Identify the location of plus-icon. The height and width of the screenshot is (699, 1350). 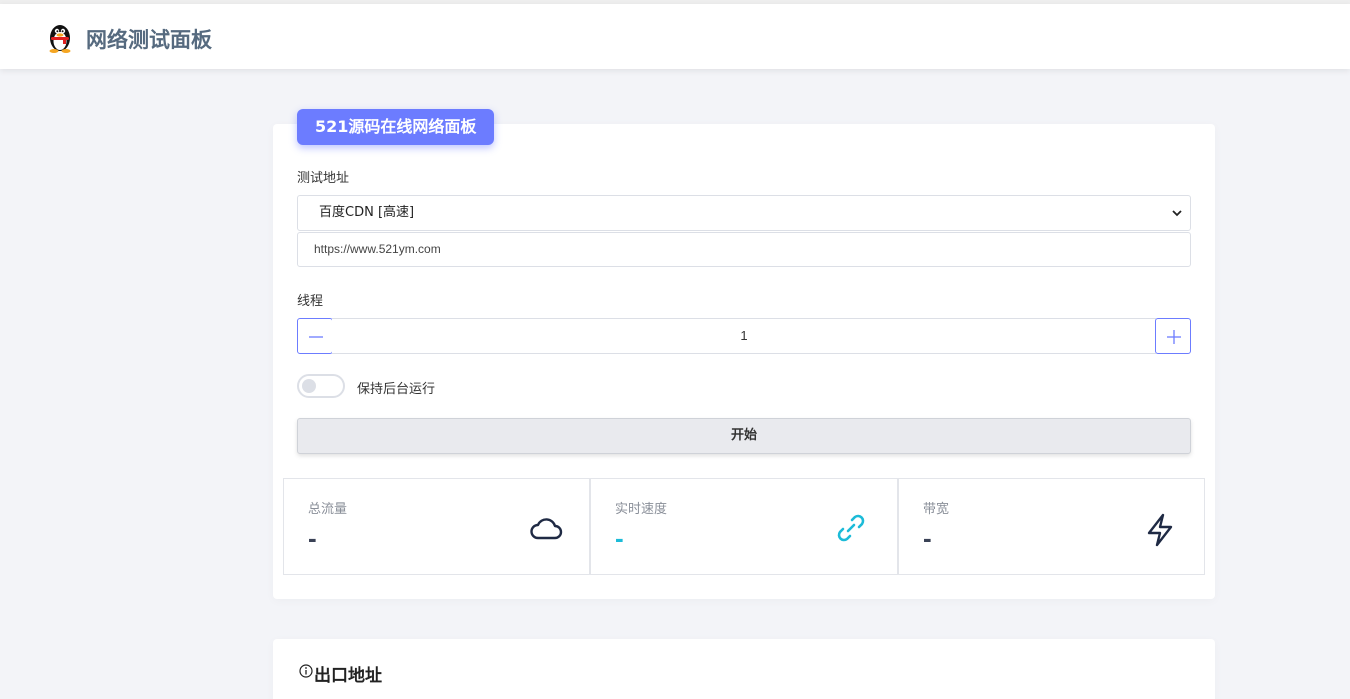
(1174, 337).